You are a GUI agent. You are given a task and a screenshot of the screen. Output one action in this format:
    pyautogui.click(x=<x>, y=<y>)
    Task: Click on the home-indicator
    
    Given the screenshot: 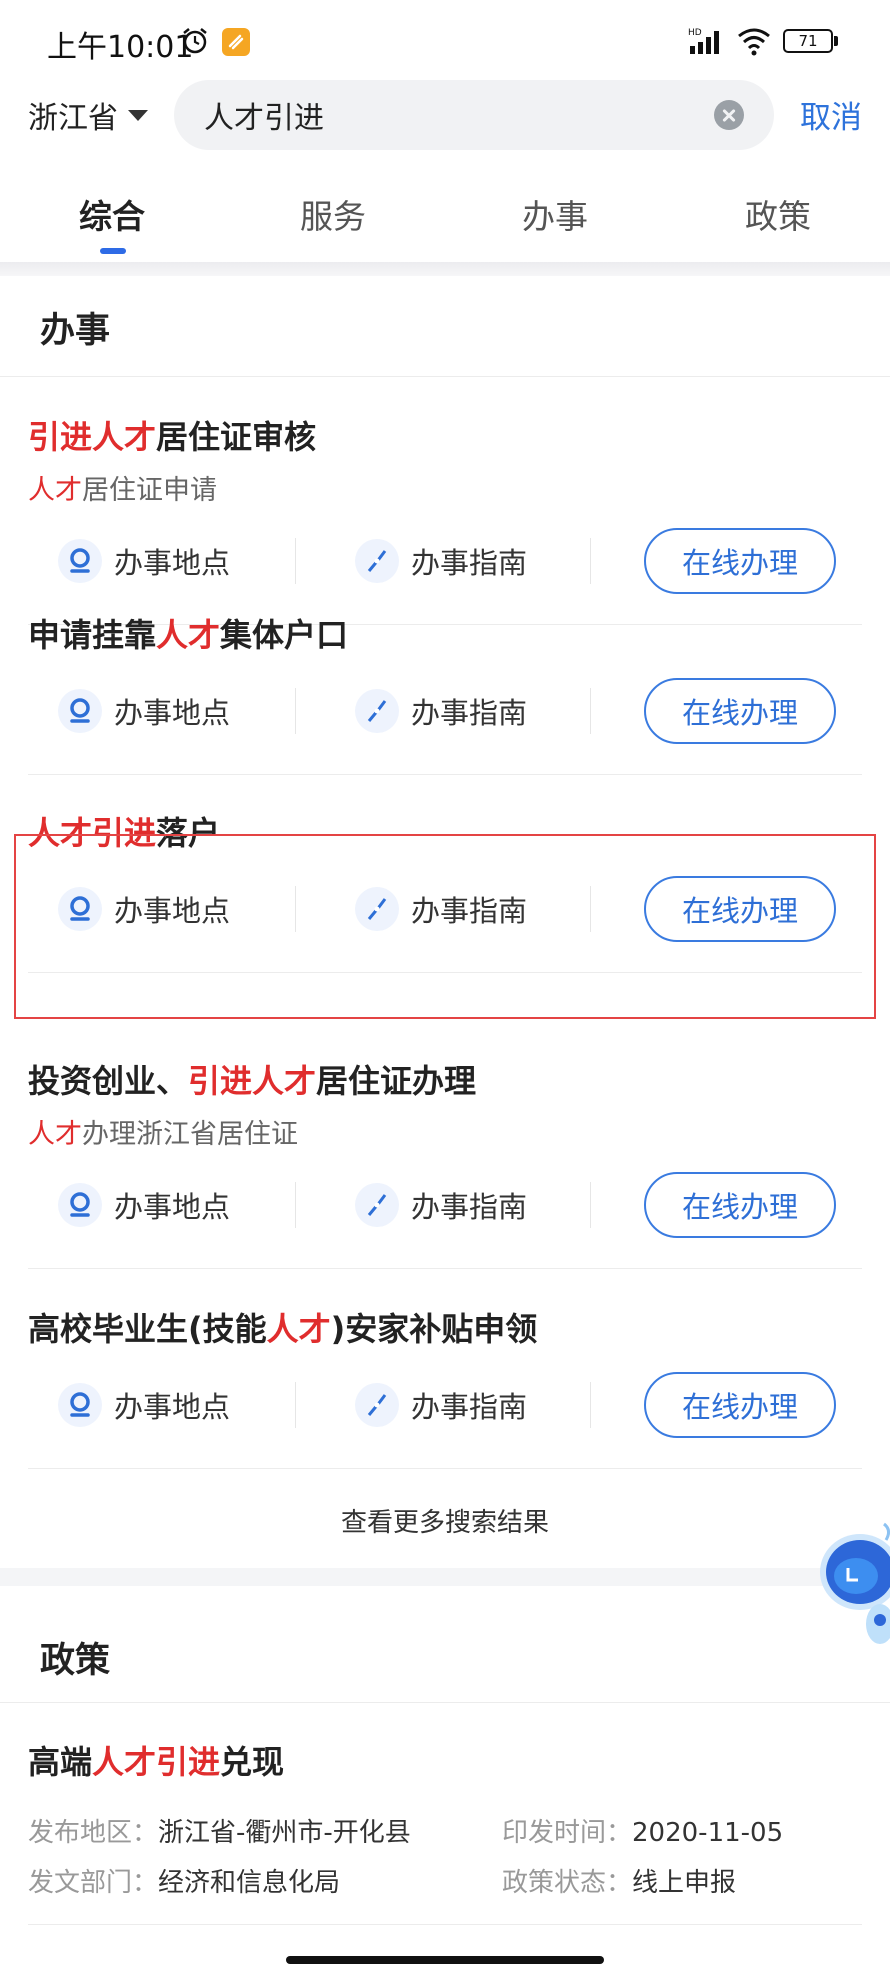 What is the action you would take?
    pyautogui.click(x=445, y=1960)
    